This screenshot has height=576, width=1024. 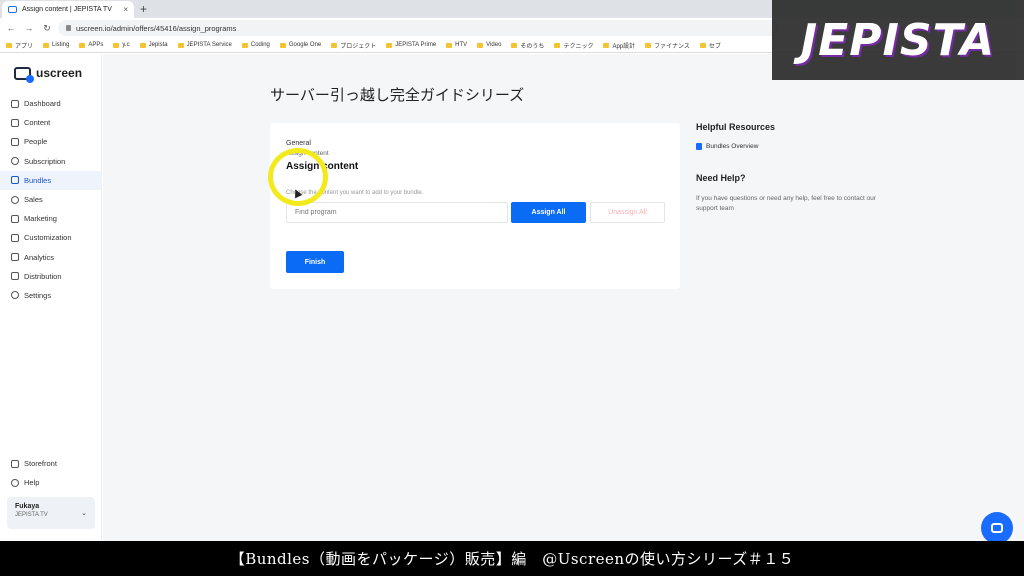 What do you see at coordinates (627, 212) in the screenshot?
I see `unassign-all-button: Unassign All` at bounding box center [627, 212].